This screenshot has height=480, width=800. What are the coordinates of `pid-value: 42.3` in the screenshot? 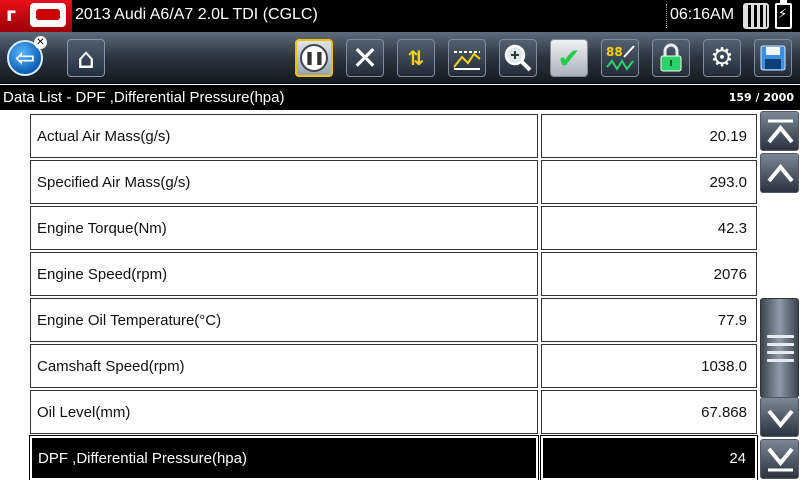 It's located at (649, 228).